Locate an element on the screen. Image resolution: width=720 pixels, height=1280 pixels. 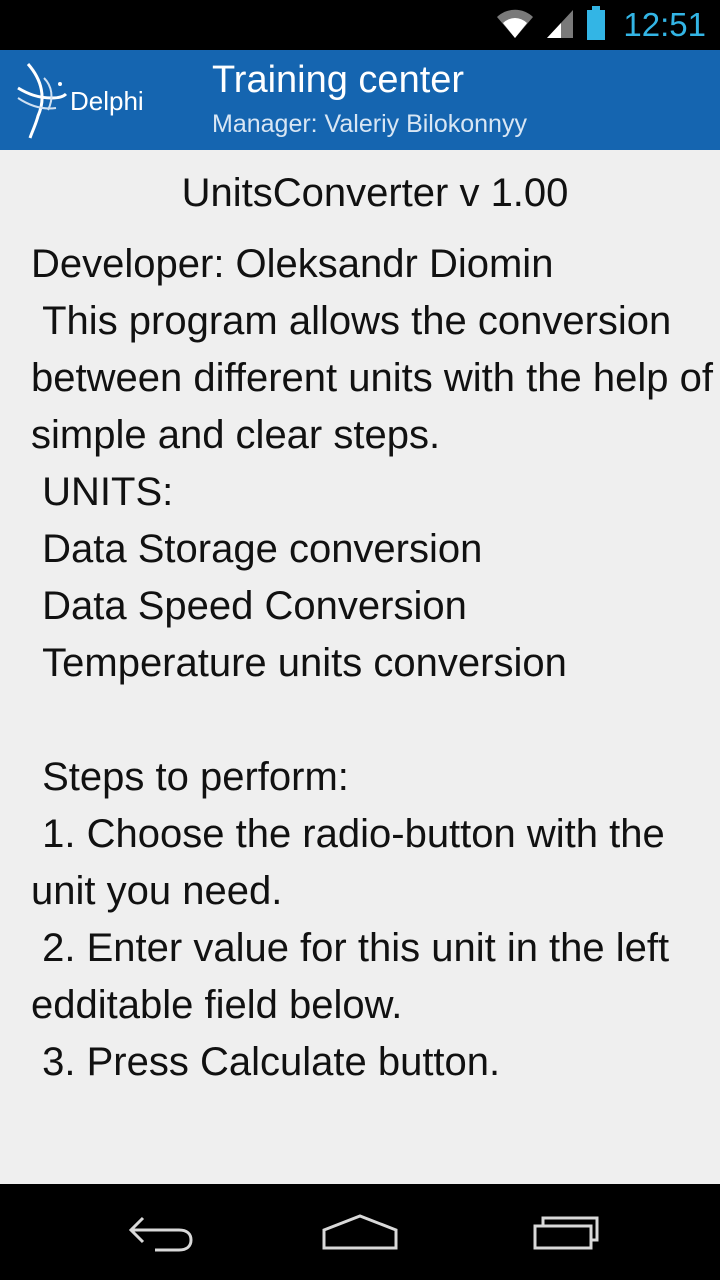
delphi-logo-icon: Delphi is located at coordinates (80, 101).